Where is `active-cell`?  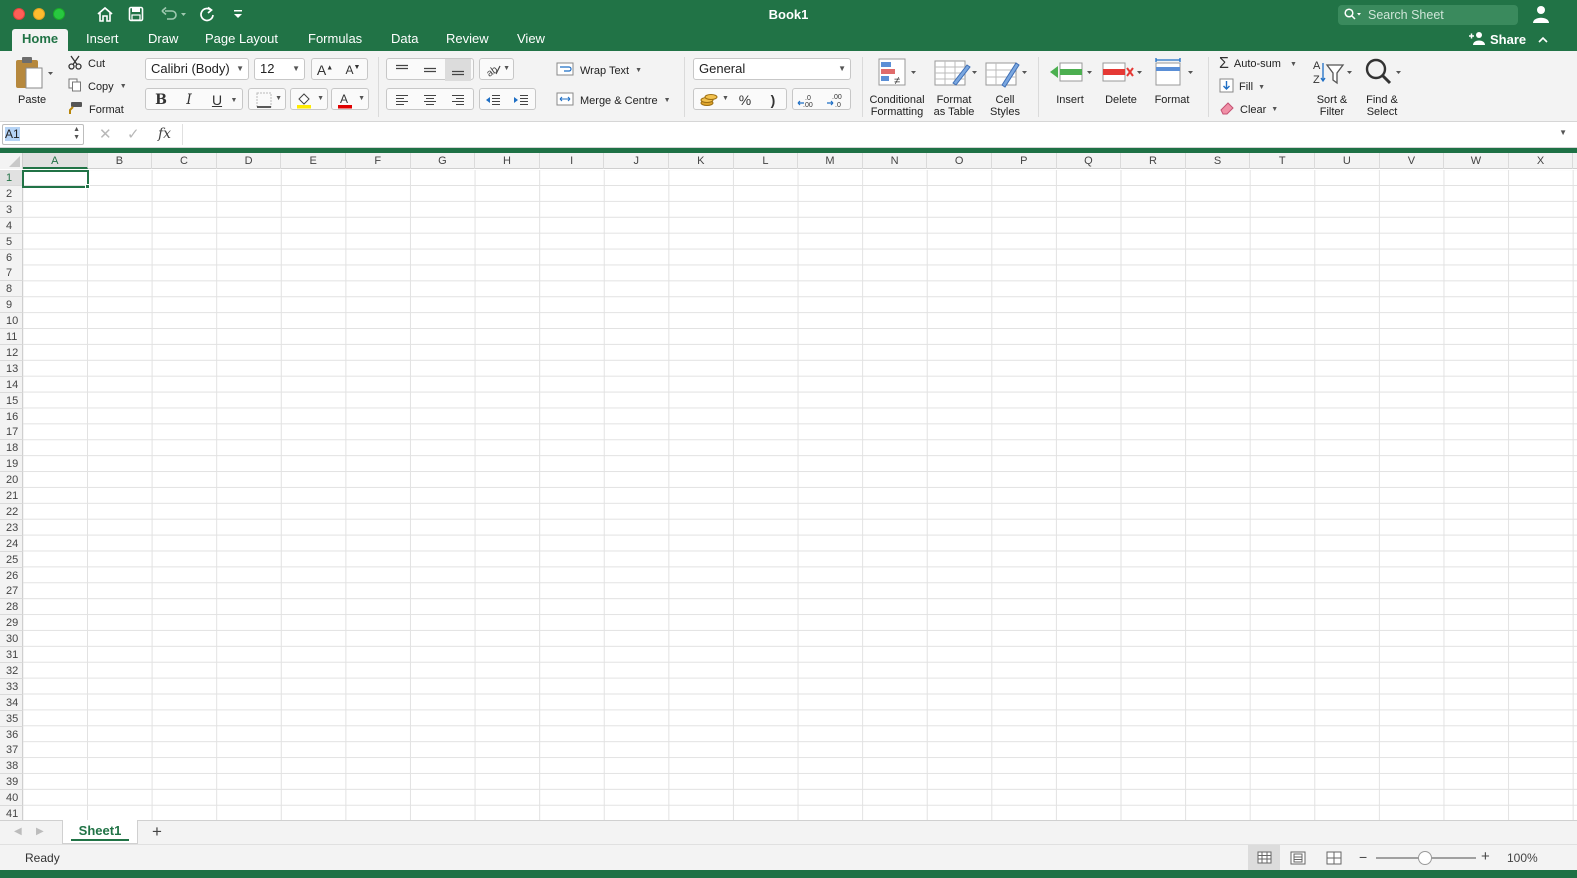 active-cell is located at coordinates (55, 179).